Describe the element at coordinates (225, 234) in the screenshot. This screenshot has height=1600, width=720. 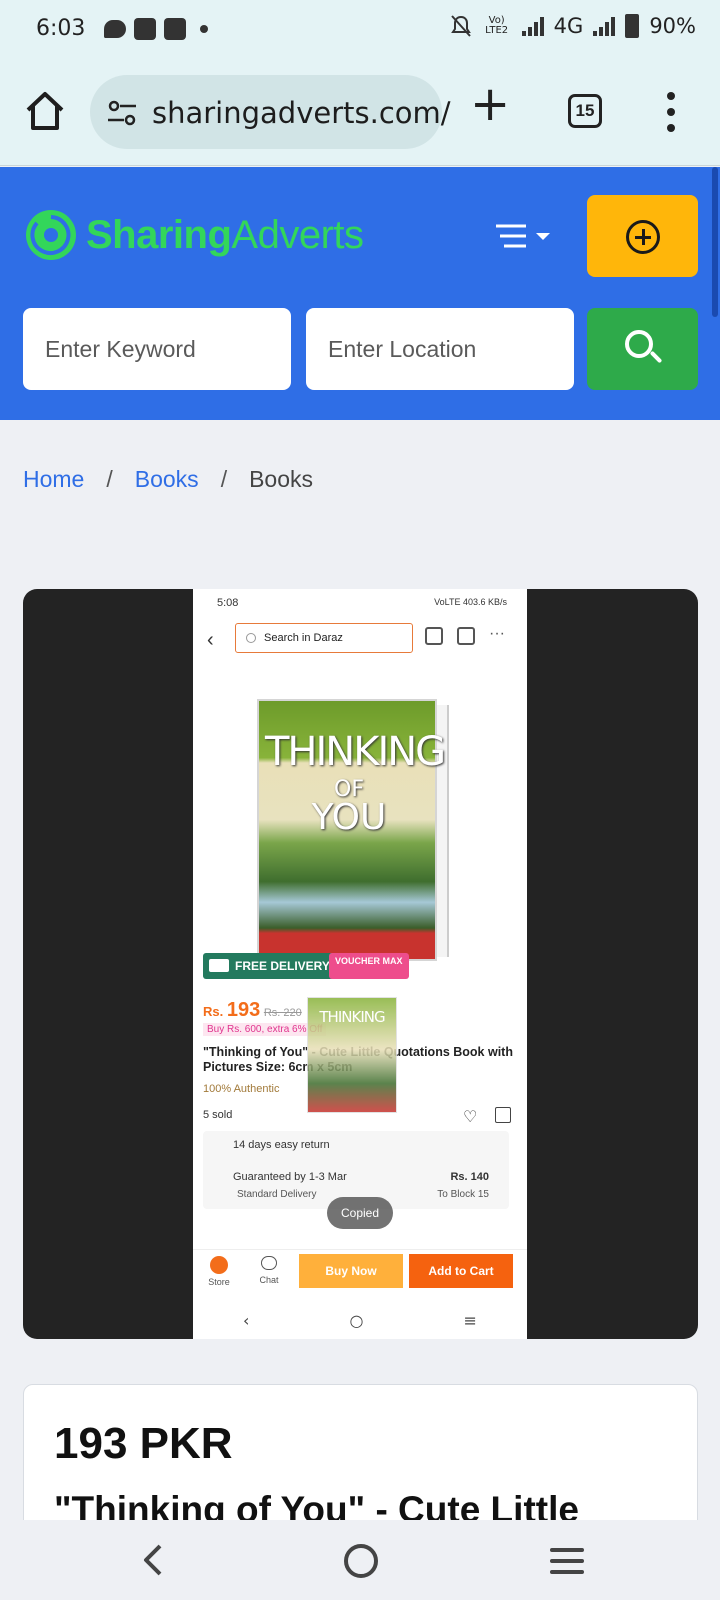
I see `logo-text: SharingAdverts` at that location.